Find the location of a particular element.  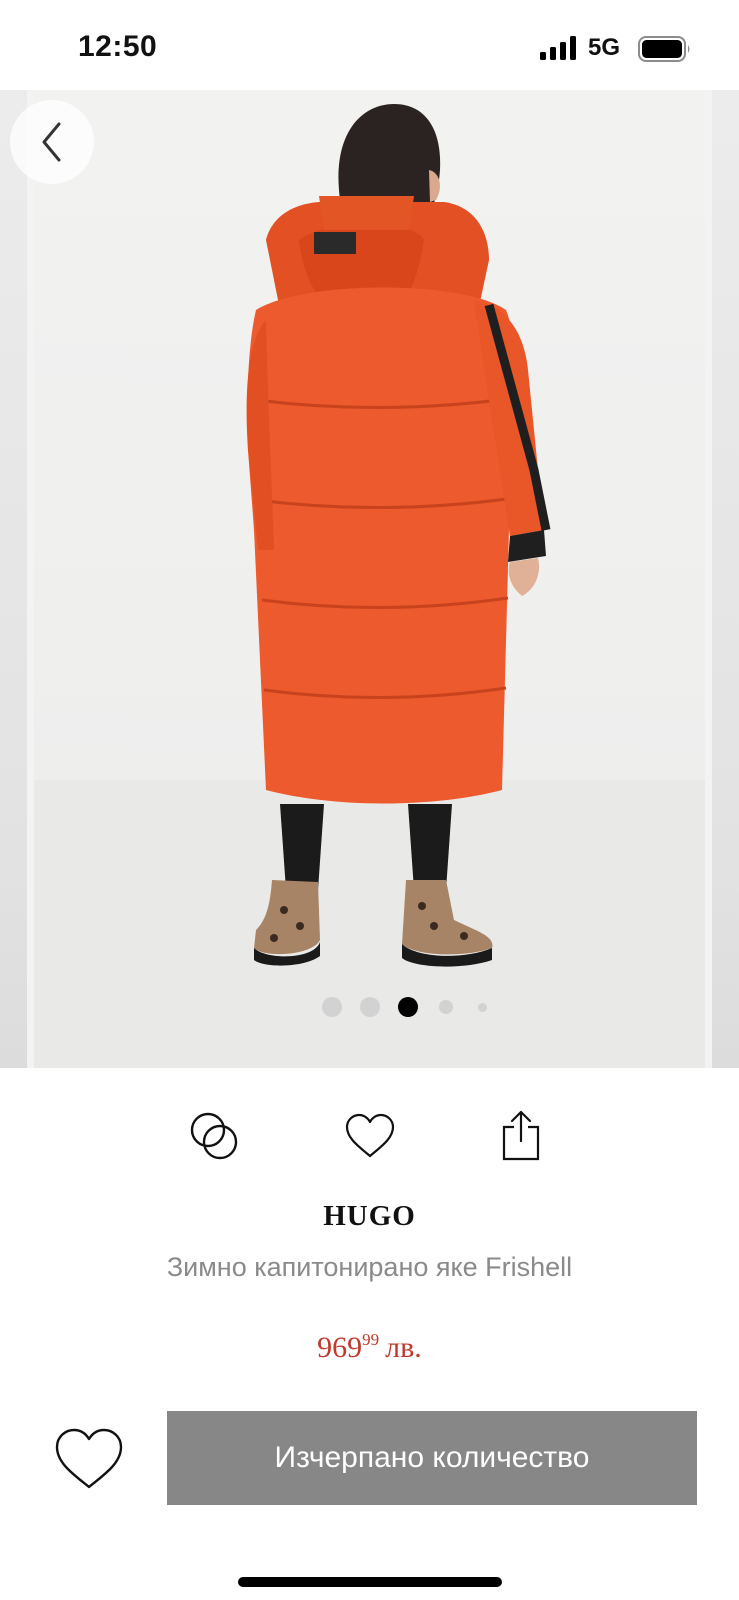

share-button is located at coordinates (521, 1135).